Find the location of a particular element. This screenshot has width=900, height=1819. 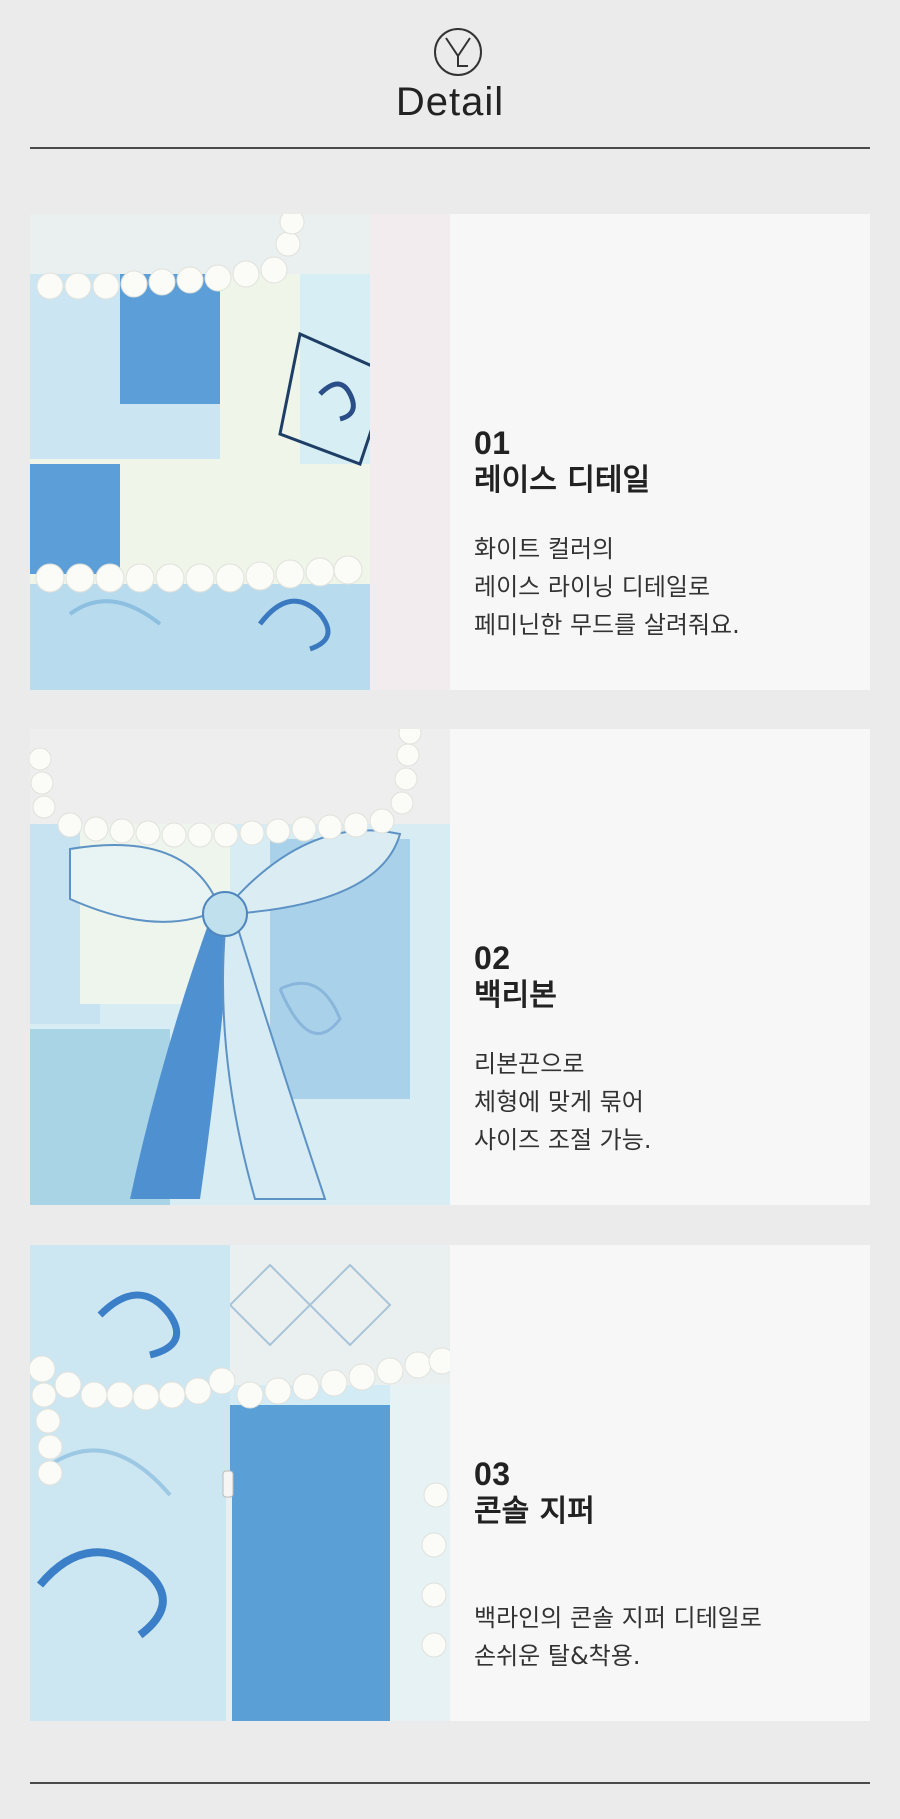

description-line: 체형에 맞게 묶어 is located at coordinates (559, 1102).